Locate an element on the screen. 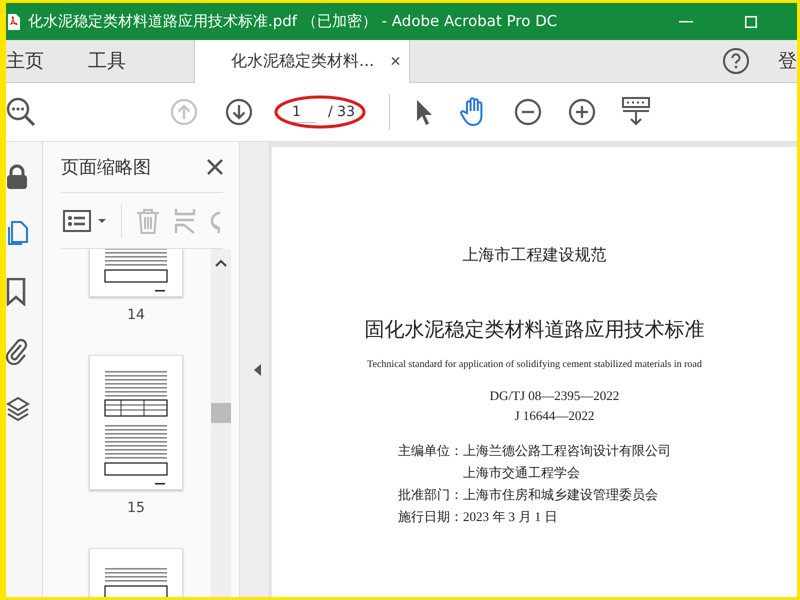 Image resolution: width=800 pixels, height=600 pixels. lock-icon is located at coordinates (17, 177).